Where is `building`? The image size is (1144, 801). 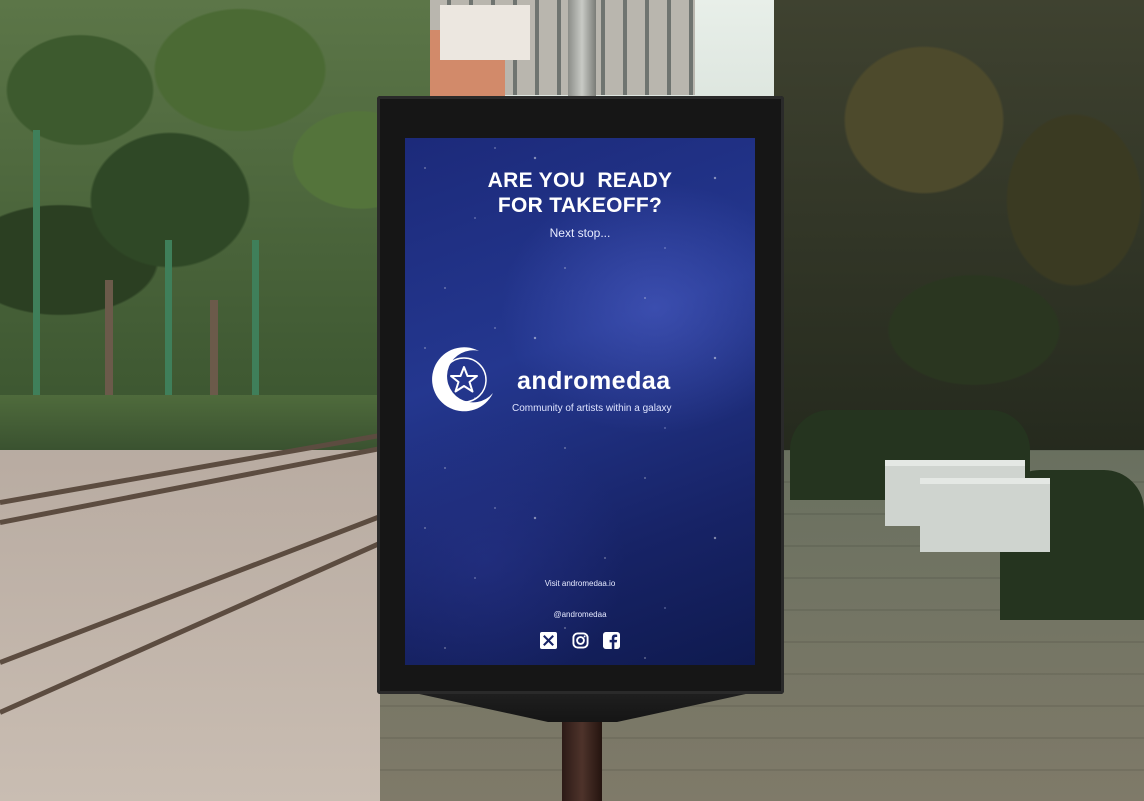
building is located at coordinates (485, 32).